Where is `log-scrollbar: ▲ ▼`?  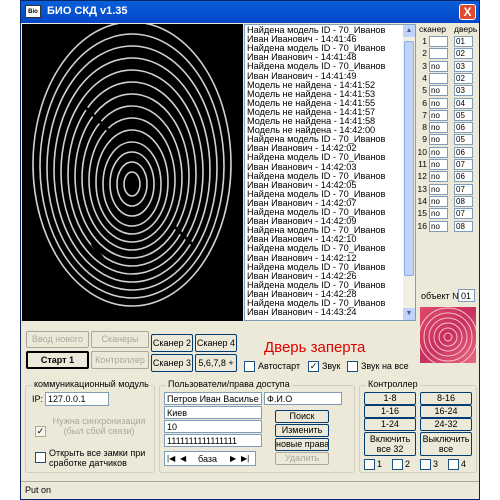 log-scrollbar: ▲ ▼ is located at coordinates (409, 172).